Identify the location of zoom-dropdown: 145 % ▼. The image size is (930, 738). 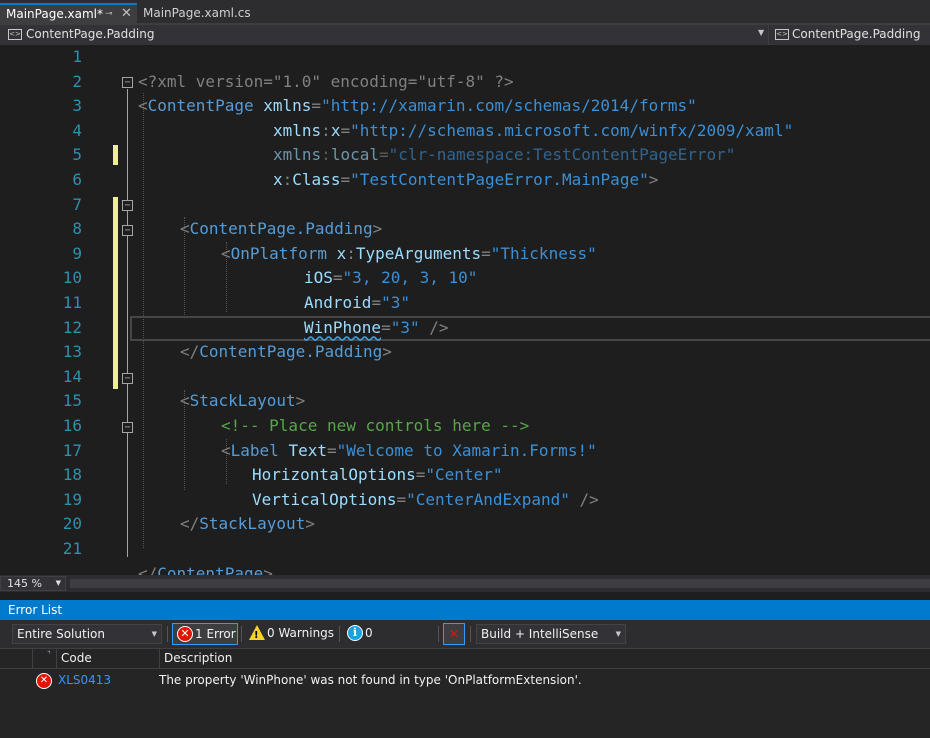
(33, 583).